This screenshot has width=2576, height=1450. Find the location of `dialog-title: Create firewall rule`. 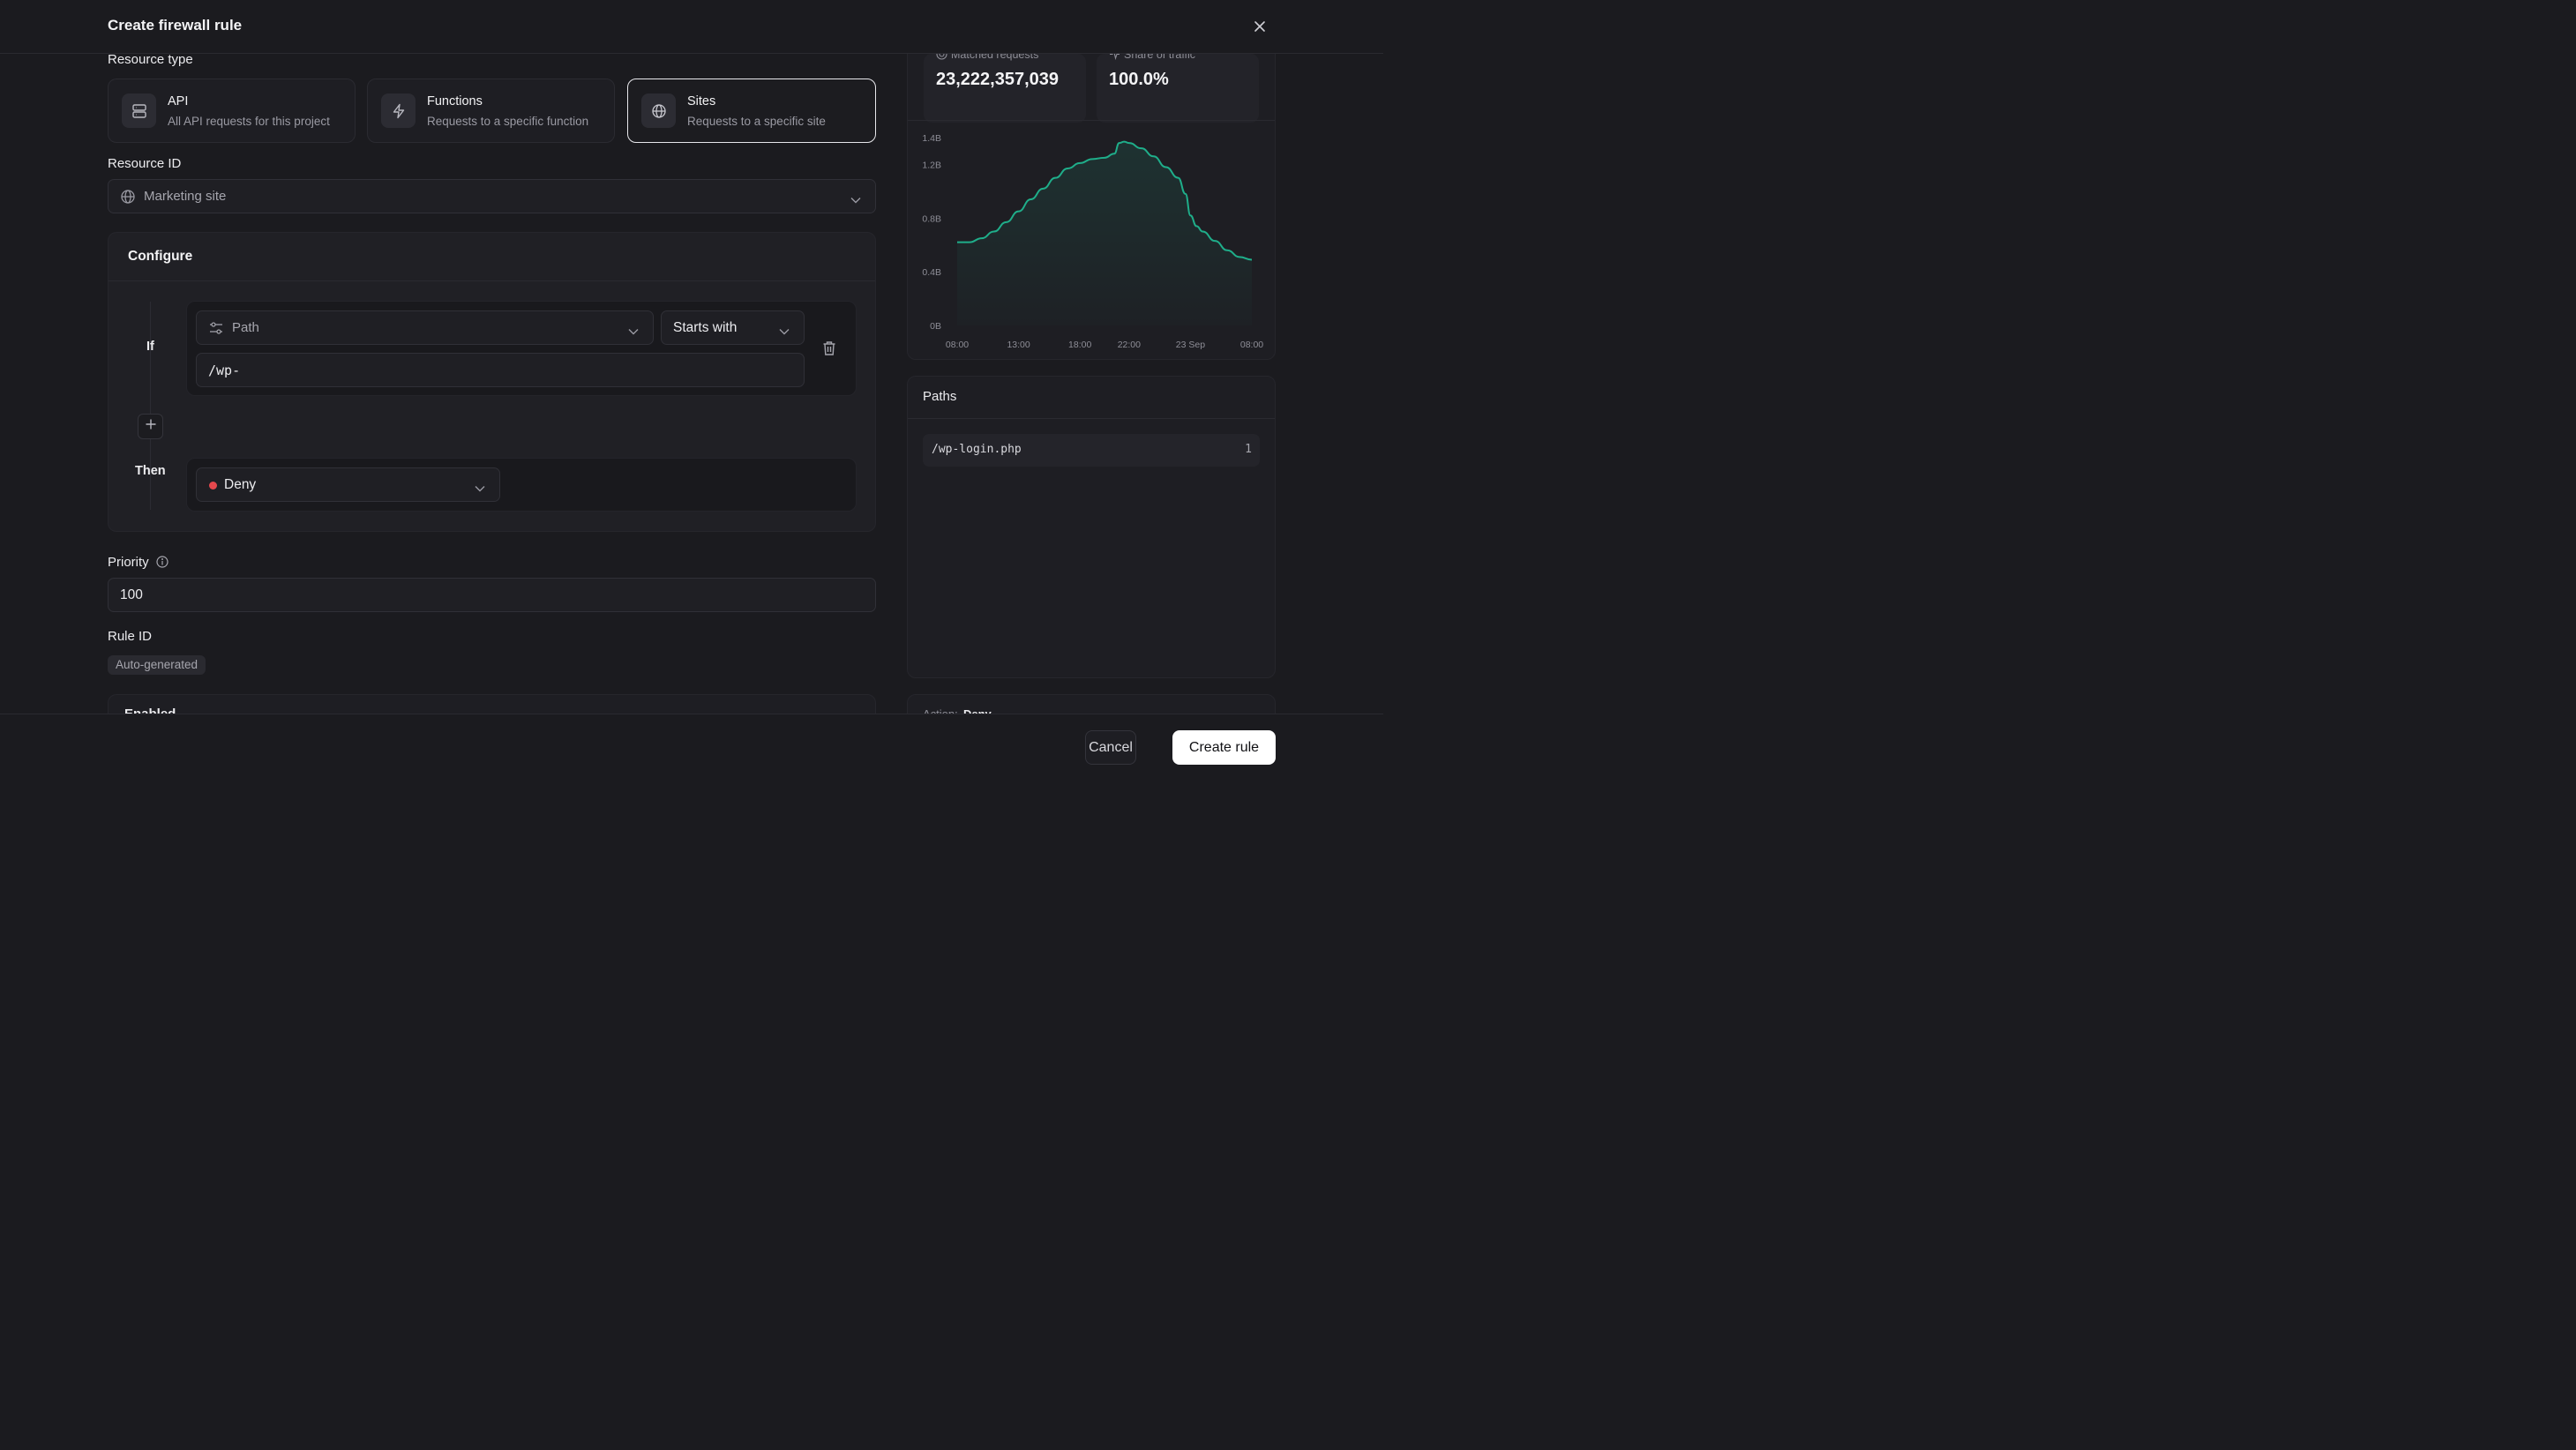

dialog-title: Create firewall rule is located at coordinates (176, 25).